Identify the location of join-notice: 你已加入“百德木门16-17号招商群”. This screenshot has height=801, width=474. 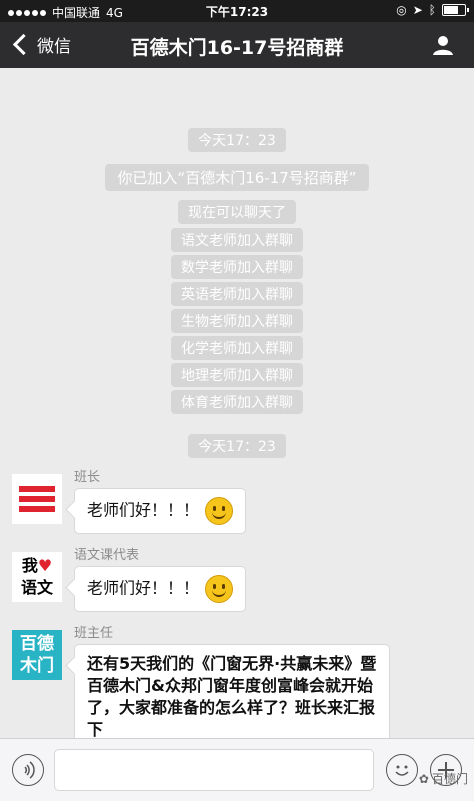
(237, 177).